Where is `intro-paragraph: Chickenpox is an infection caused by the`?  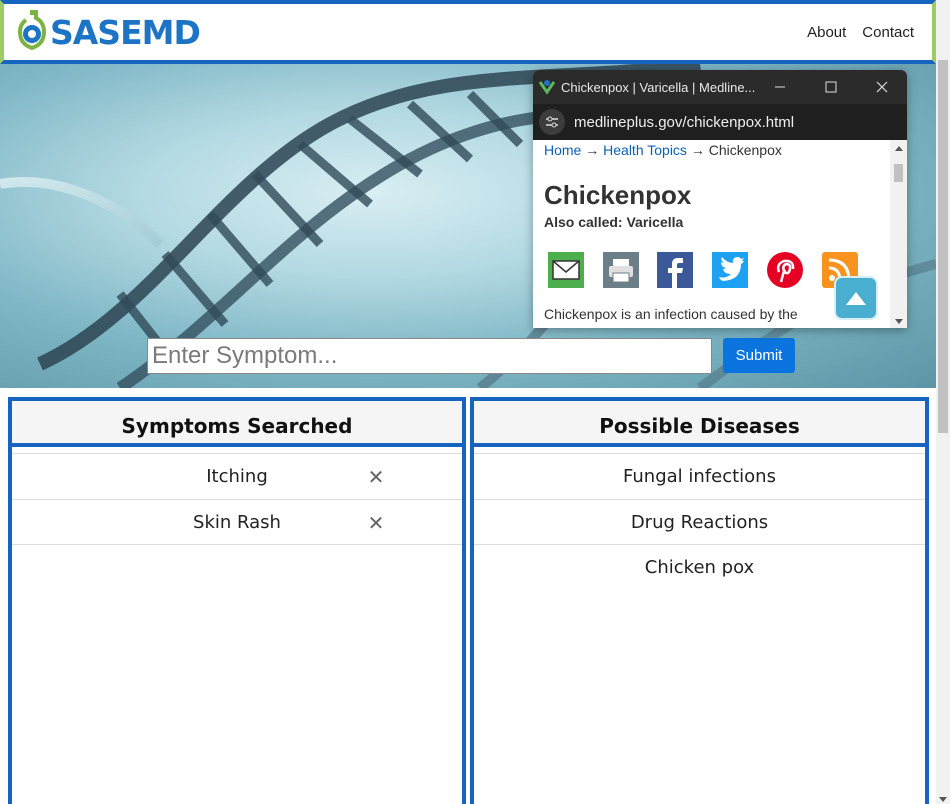
intro-paragraph: Chickenpox is an infection caused by the is located at coordinates (671, 314).